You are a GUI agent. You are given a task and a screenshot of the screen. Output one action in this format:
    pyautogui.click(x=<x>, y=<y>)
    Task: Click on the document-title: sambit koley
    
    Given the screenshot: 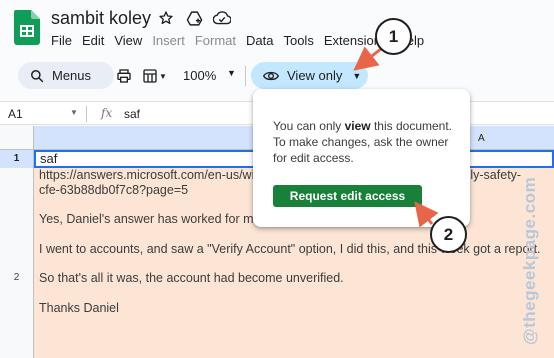 What is the action you would take?
    pyautogui.click(x=101, y=18)
    